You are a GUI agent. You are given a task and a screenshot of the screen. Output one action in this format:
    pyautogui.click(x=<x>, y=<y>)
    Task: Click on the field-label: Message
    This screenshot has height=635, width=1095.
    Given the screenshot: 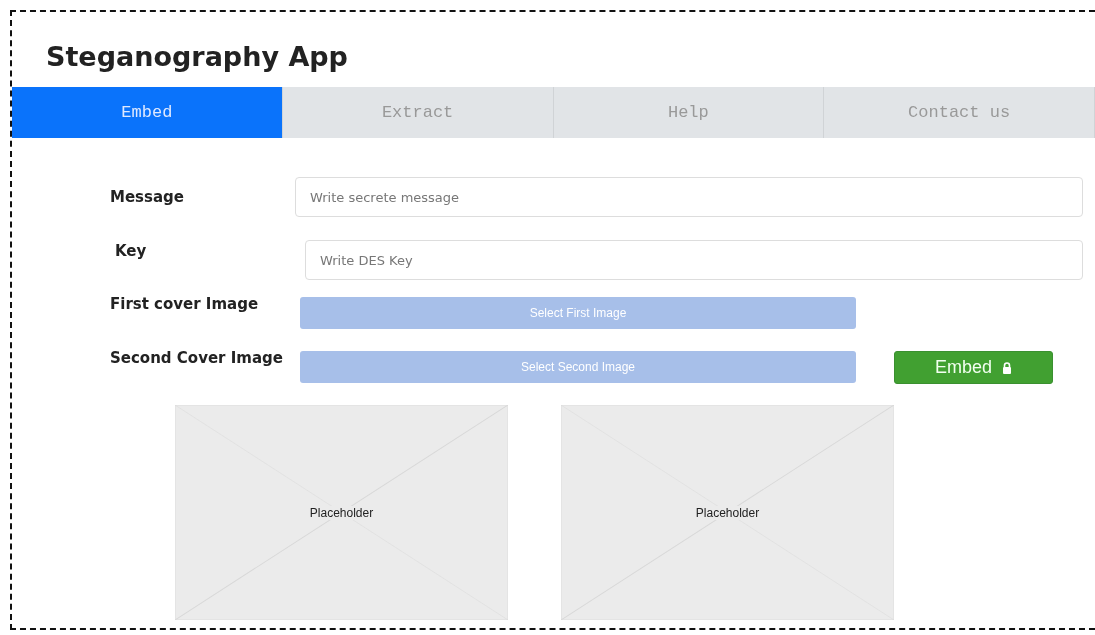 What is the action you would take?
    pyautogui.click(x=147, y=197)
    